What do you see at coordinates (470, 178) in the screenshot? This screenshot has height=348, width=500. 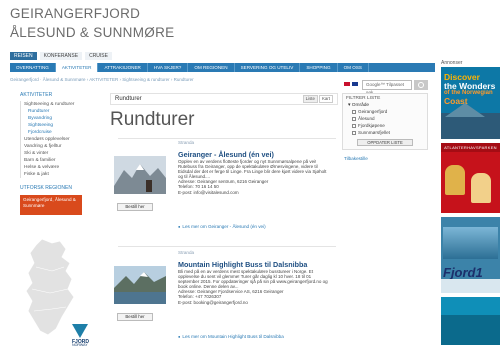 I see `ad-atlanterhavsparken: ATLANTERHAVSPARKEN` at bounding box center [470, 178].